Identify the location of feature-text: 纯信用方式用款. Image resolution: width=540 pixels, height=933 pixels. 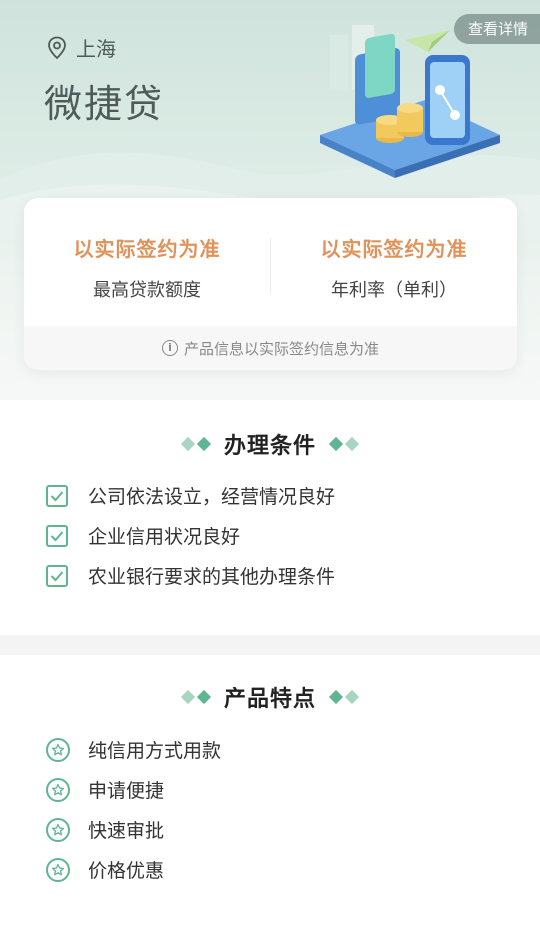
(155, 751).